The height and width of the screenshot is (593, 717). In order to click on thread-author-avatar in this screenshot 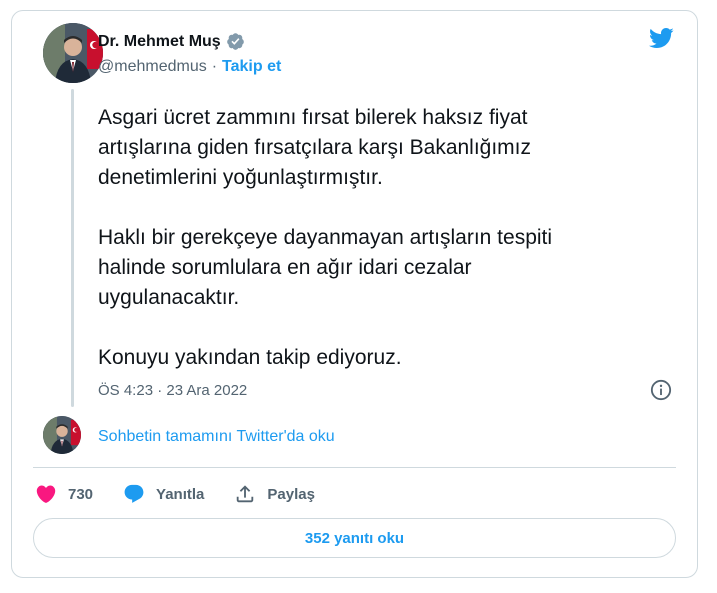, I will do `click(62, 435)`.